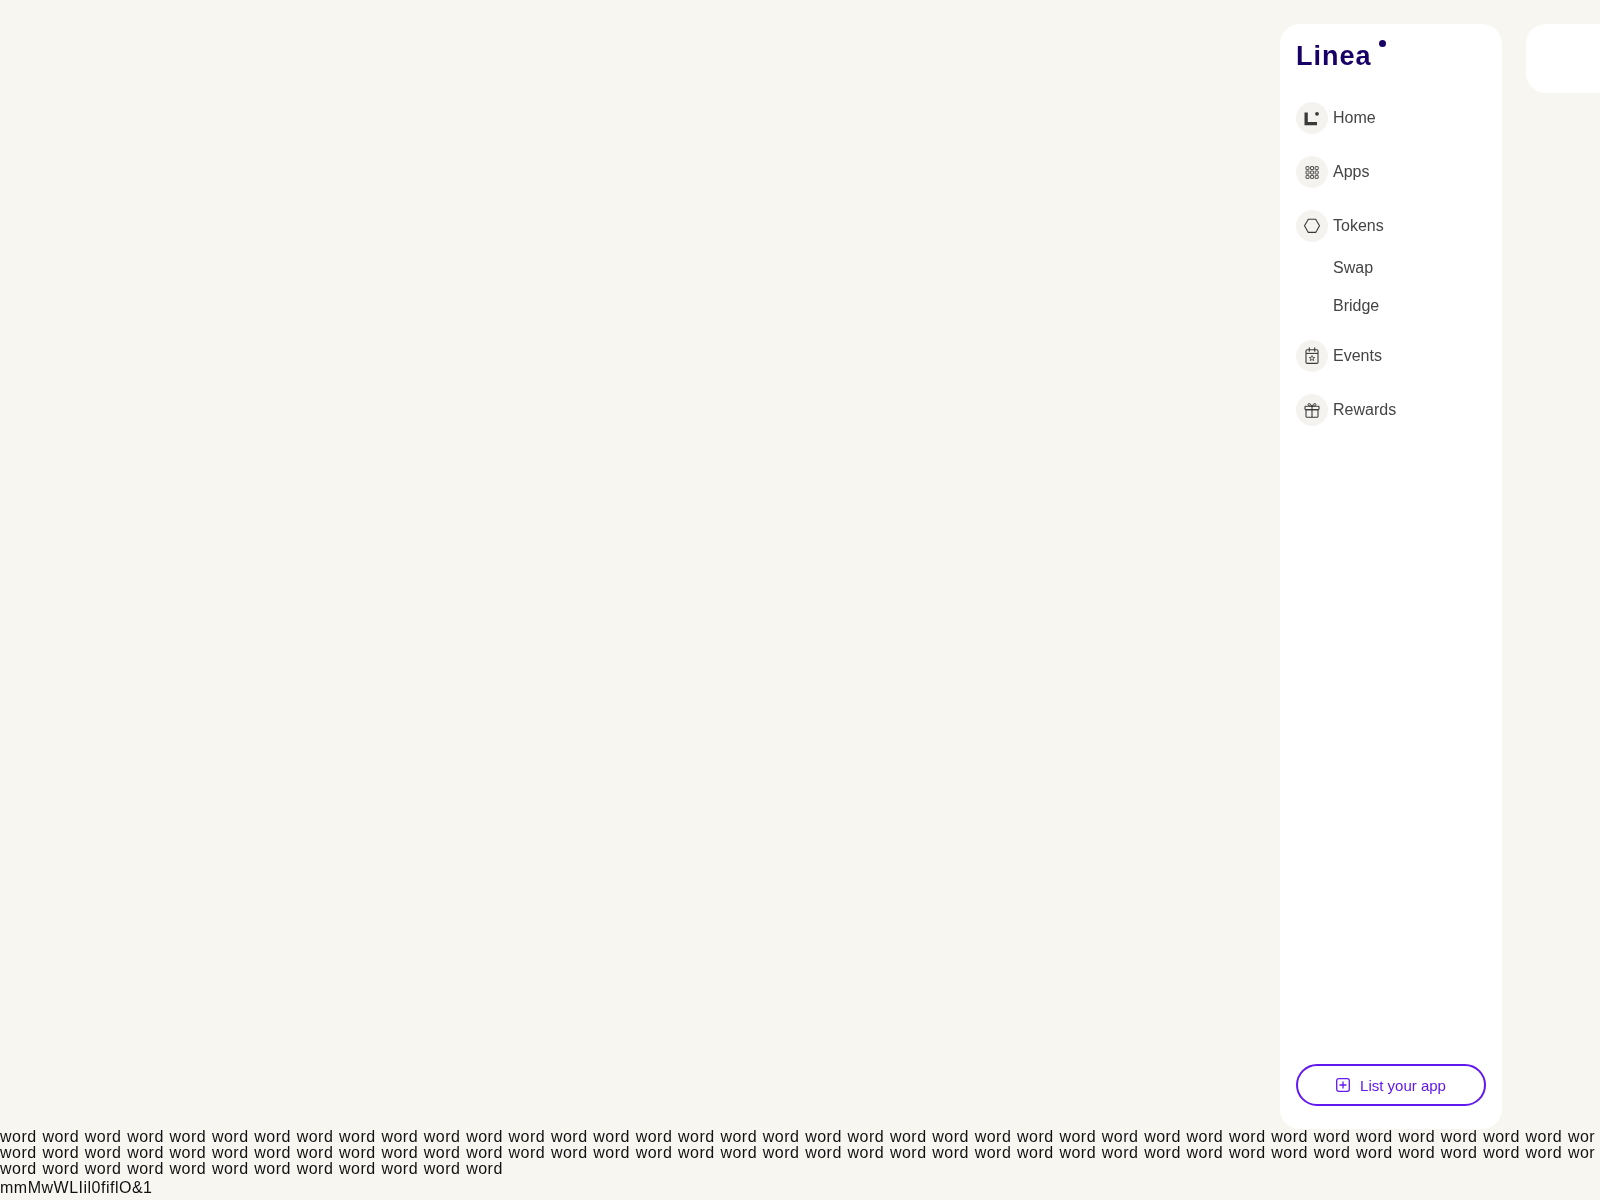 Image resolution: width=1600 pixels, height=1200 pixels. What do you see at coordinates (1391, 1085) in the screenshot?
I see `list-app-button: List your app` at bounding box center [1391, 1085].